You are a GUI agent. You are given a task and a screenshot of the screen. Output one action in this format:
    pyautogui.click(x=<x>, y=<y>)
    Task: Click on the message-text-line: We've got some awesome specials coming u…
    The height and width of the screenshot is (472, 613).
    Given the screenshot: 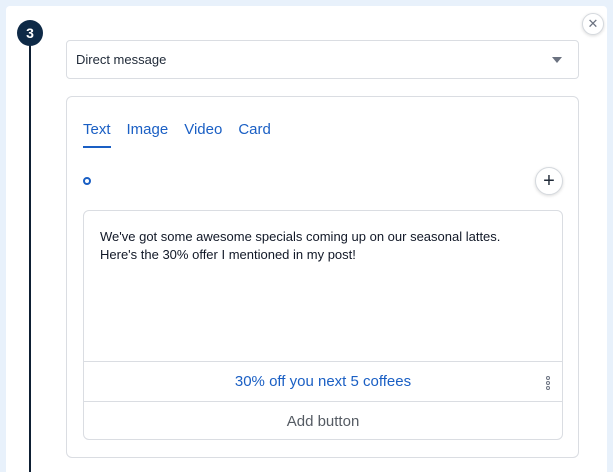 What is the action you would take?
    pyautogui.click(x=300, y=236)
    